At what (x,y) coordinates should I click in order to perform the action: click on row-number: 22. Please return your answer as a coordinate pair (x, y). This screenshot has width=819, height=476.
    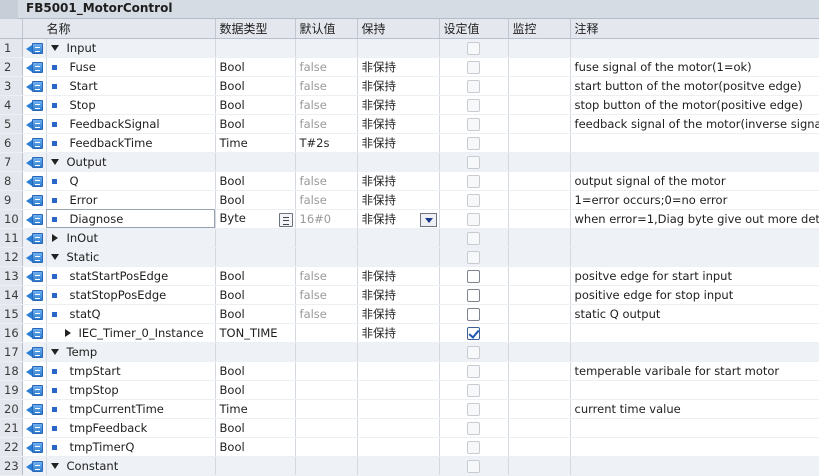
    Looking at the image, I should click on (11, 447).